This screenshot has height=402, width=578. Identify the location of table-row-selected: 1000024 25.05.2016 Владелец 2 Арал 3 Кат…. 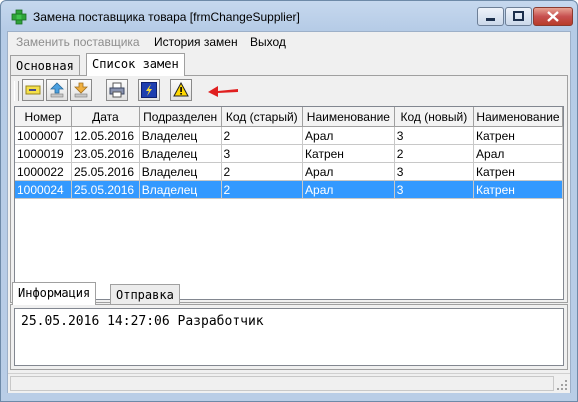
(289, 189).